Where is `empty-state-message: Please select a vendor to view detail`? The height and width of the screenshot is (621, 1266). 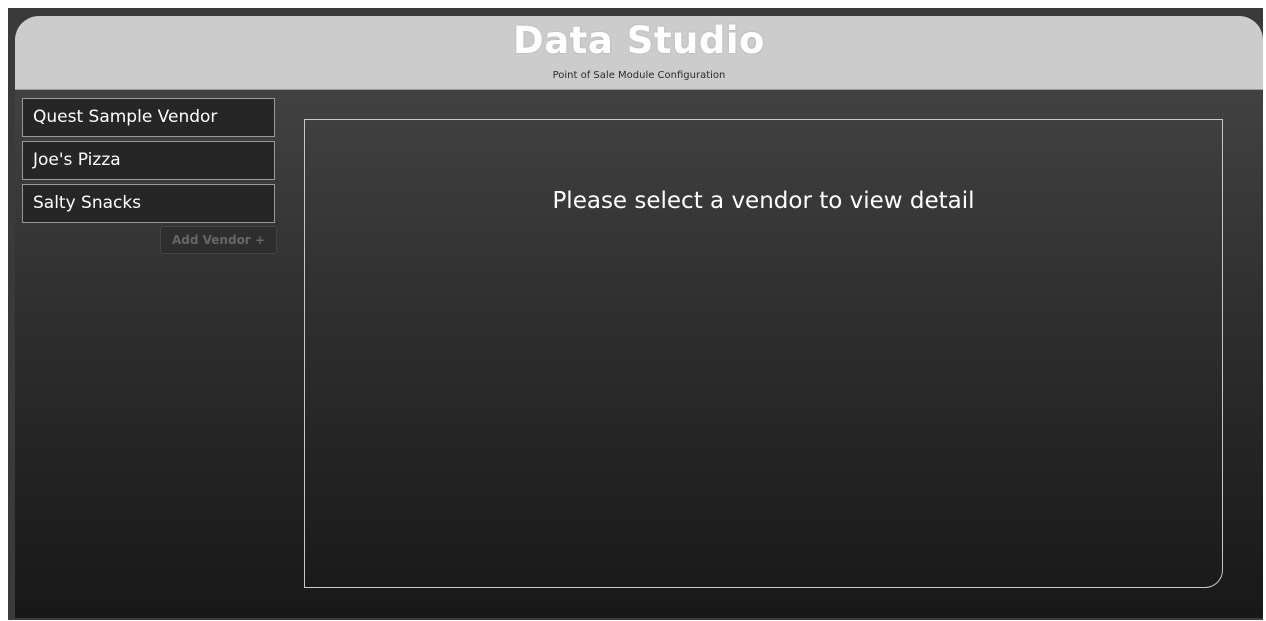
empty-state-message: Please select a vendor to view detail is located at coordinates (763, 201).